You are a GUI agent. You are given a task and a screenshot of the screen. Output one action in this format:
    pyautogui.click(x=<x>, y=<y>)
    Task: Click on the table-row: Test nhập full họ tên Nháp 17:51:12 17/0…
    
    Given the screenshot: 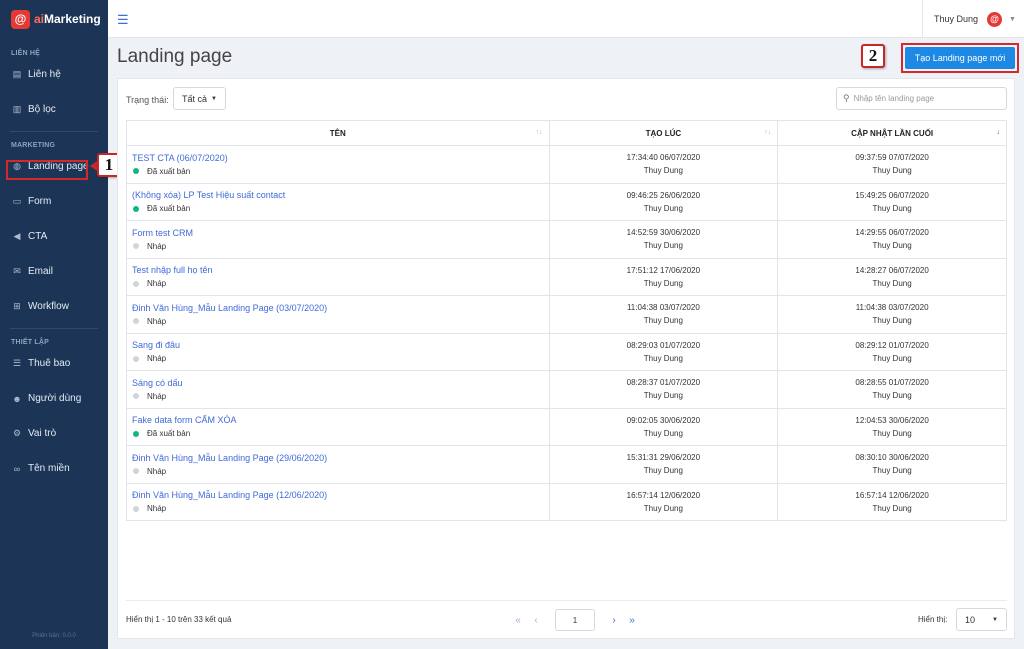 What is the action you would take?
    pyautogui.click(x=566, y=276)
    